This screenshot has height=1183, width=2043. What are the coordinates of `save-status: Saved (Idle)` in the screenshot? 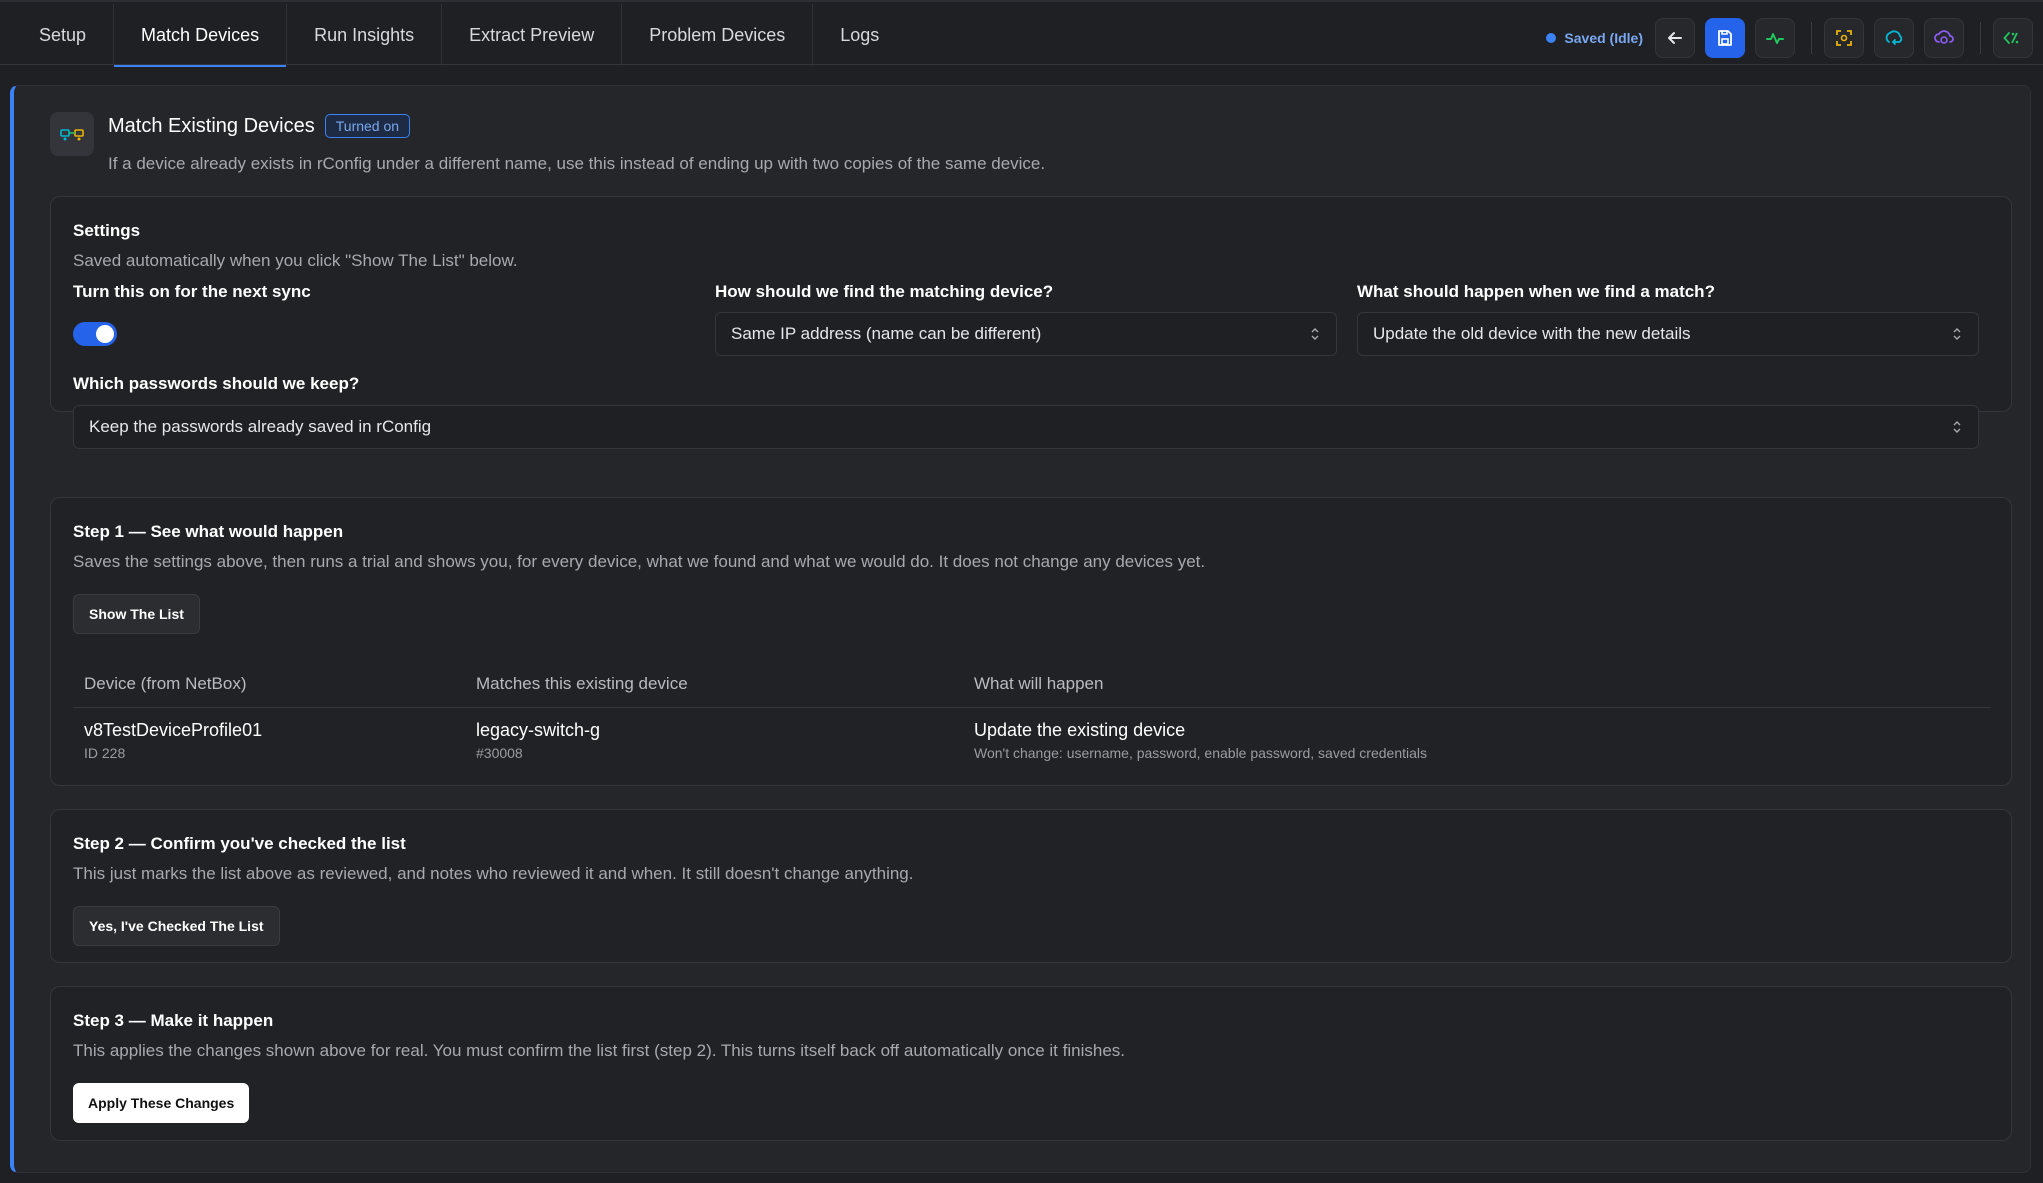 It's located at (1594, 38).